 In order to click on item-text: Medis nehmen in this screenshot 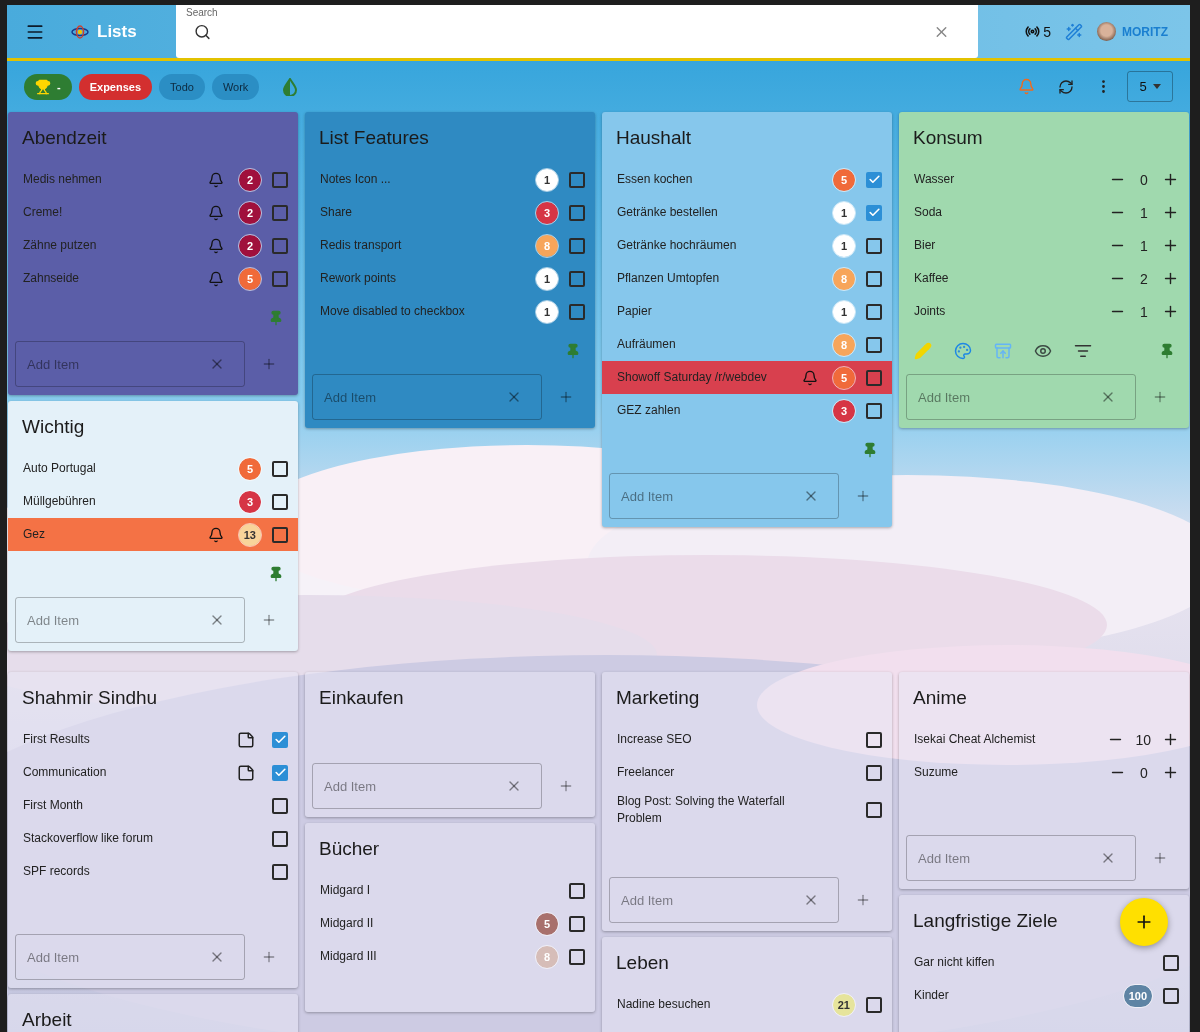, I will do `click(63, 179)`.